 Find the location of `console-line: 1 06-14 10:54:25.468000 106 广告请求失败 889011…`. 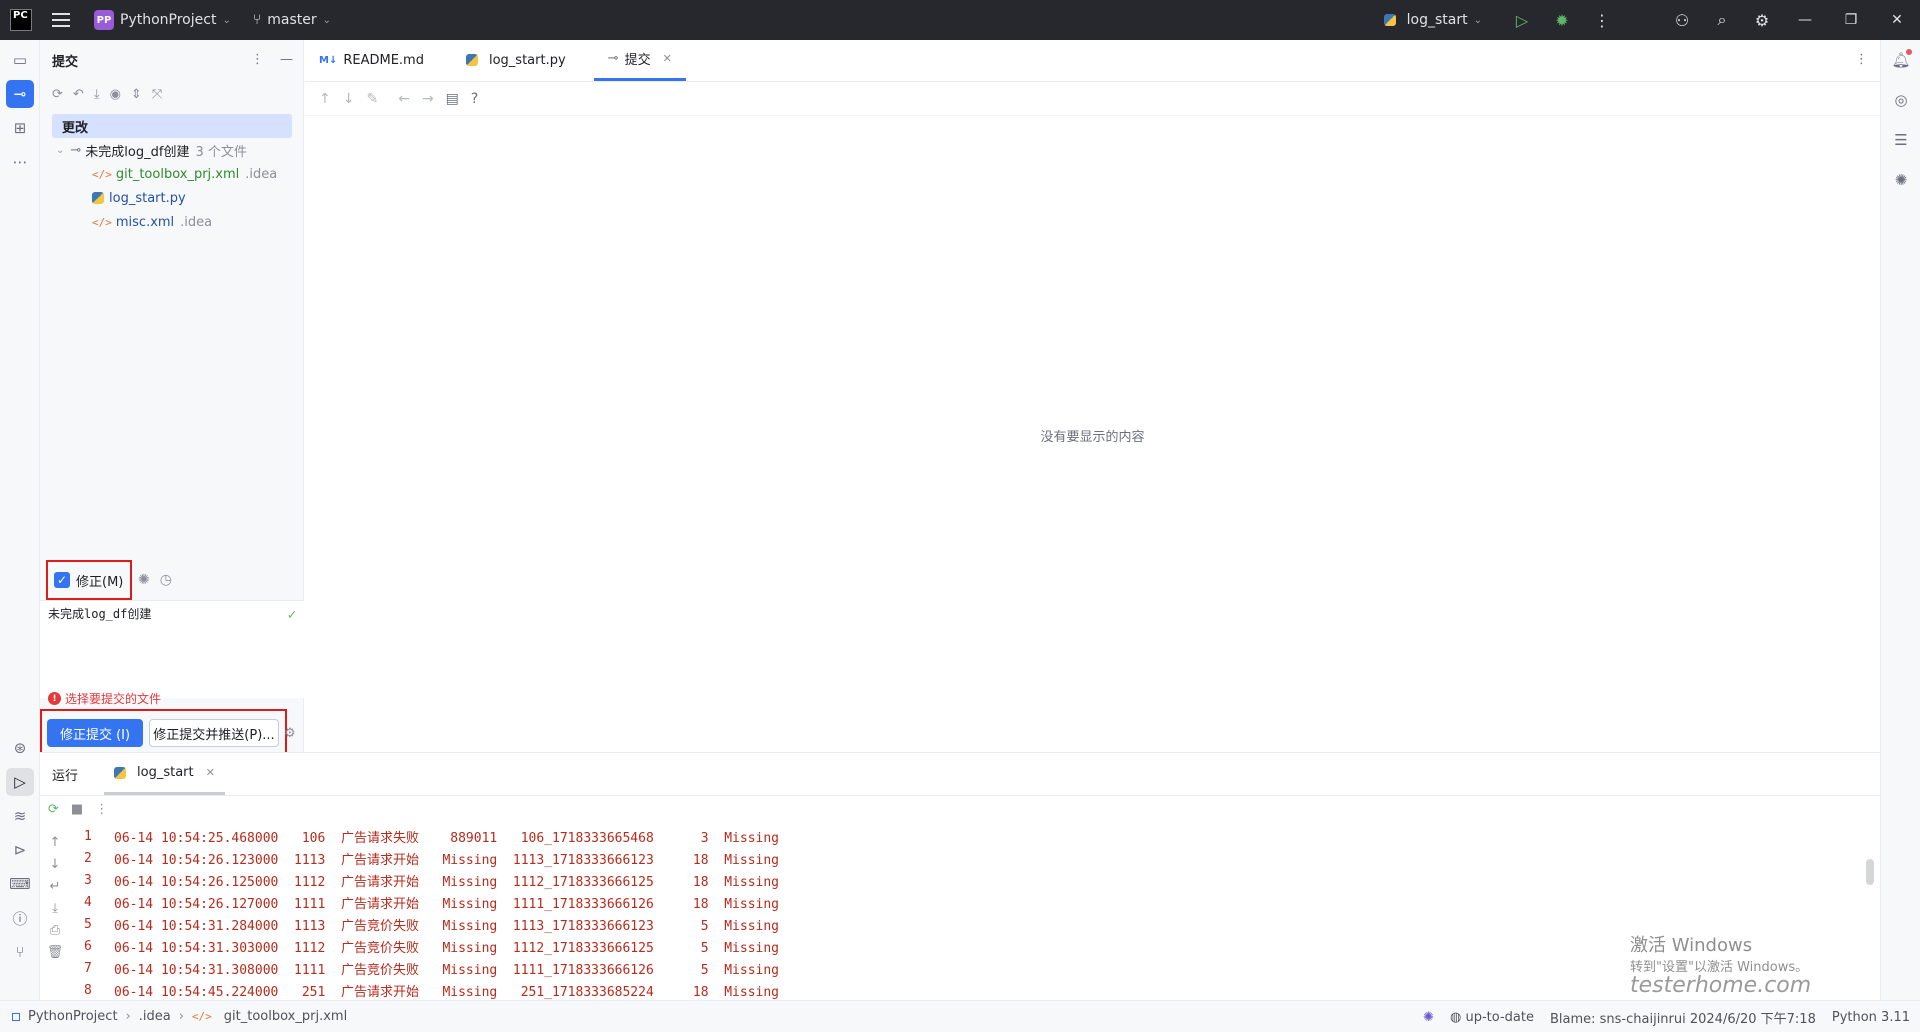

console-line: 1 06-14 10:54:25.468000 106 广告请求失败 889011… is located at coordinates (431, 837).